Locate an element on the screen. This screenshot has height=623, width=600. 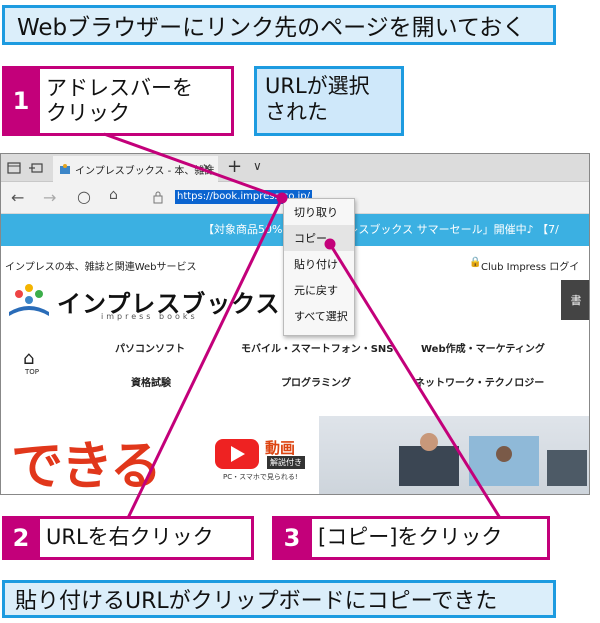
step-3-text: [コピー]をクリック is located at coordinates (429, 538).